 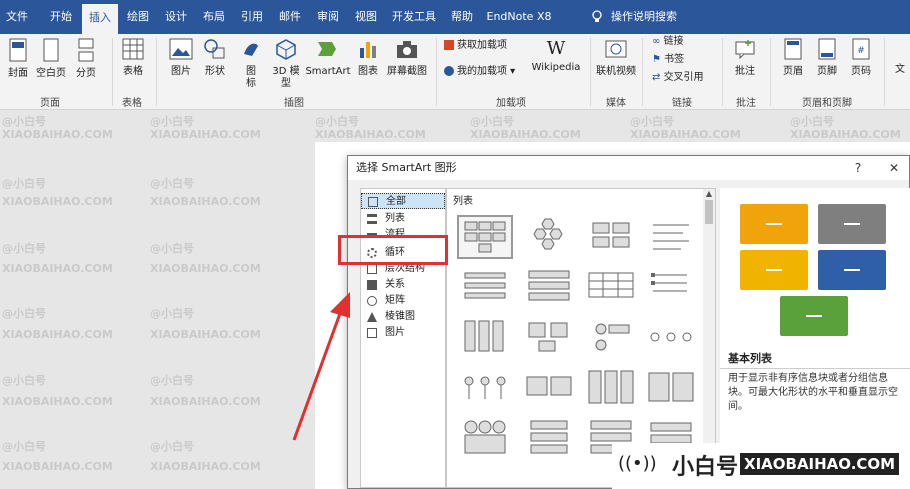 What do you see at coordinates (774, 270) in the screenshot?
I see `preview-shape` at bounding box center [774, 270].